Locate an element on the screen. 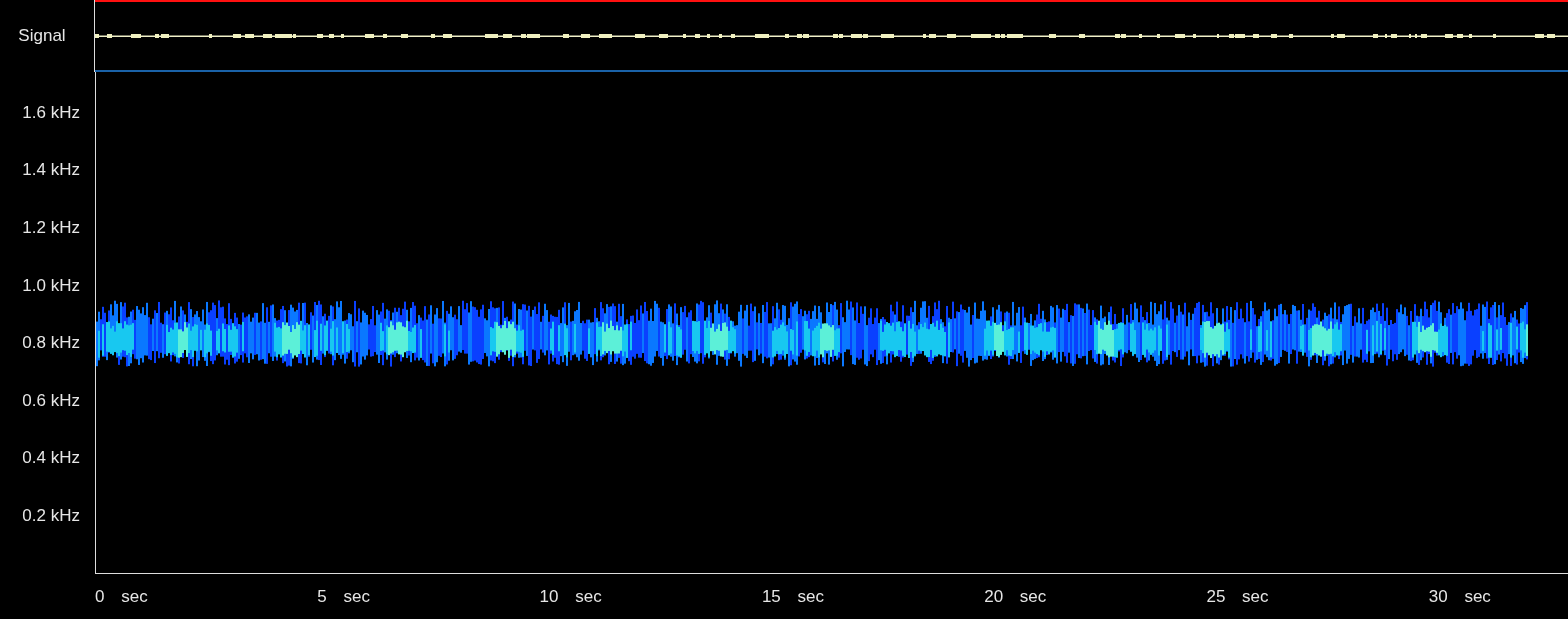  y-axis-label: 0.4 kHz is located at coordinates (51, 458).